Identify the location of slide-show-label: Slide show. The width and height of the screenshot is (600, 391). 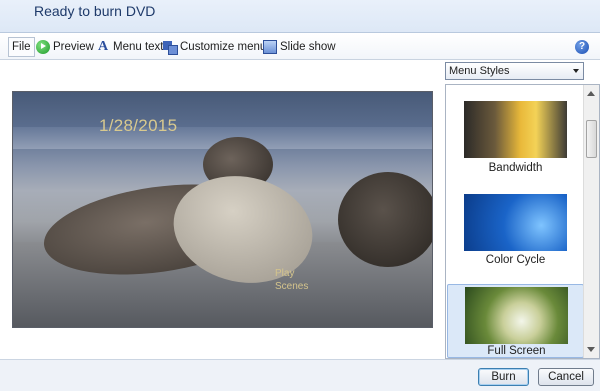
(308, 47).